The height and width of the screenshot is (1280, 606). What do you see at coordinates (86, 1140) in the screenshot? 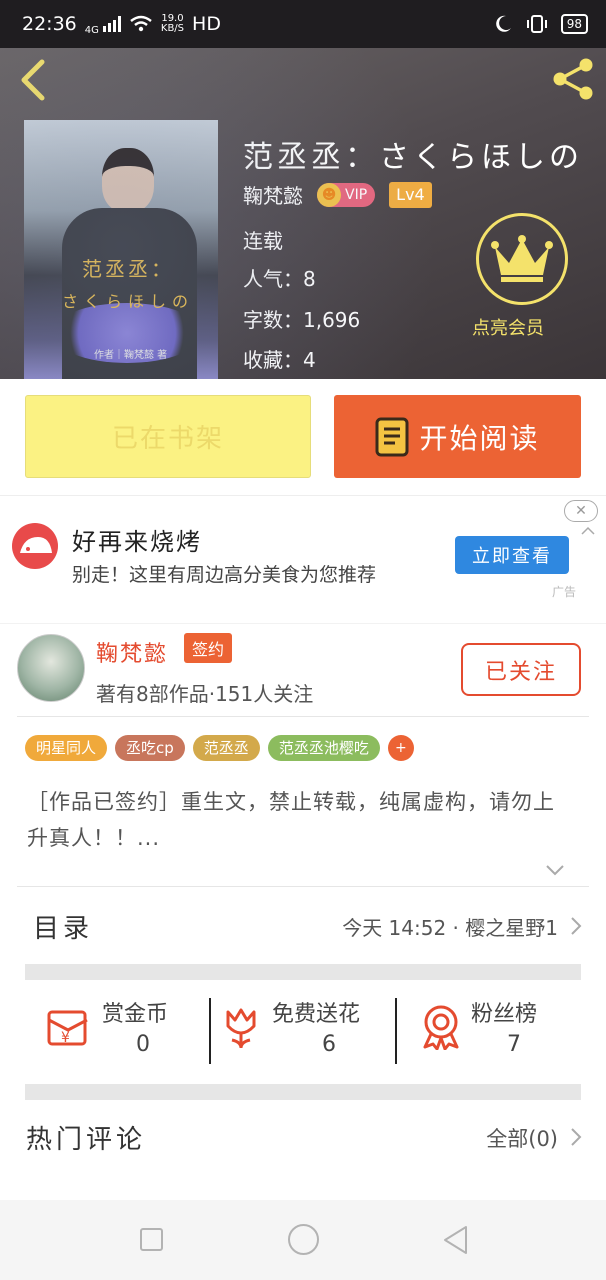
I see `hot-comments-label: 热门评论` at bounding box center [86, 1140].